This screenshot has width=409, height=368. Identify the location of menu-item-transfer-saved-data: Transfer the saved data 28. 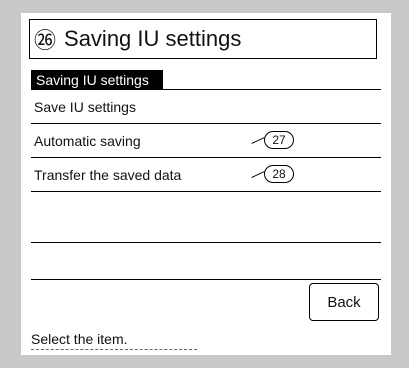
(206, 175).